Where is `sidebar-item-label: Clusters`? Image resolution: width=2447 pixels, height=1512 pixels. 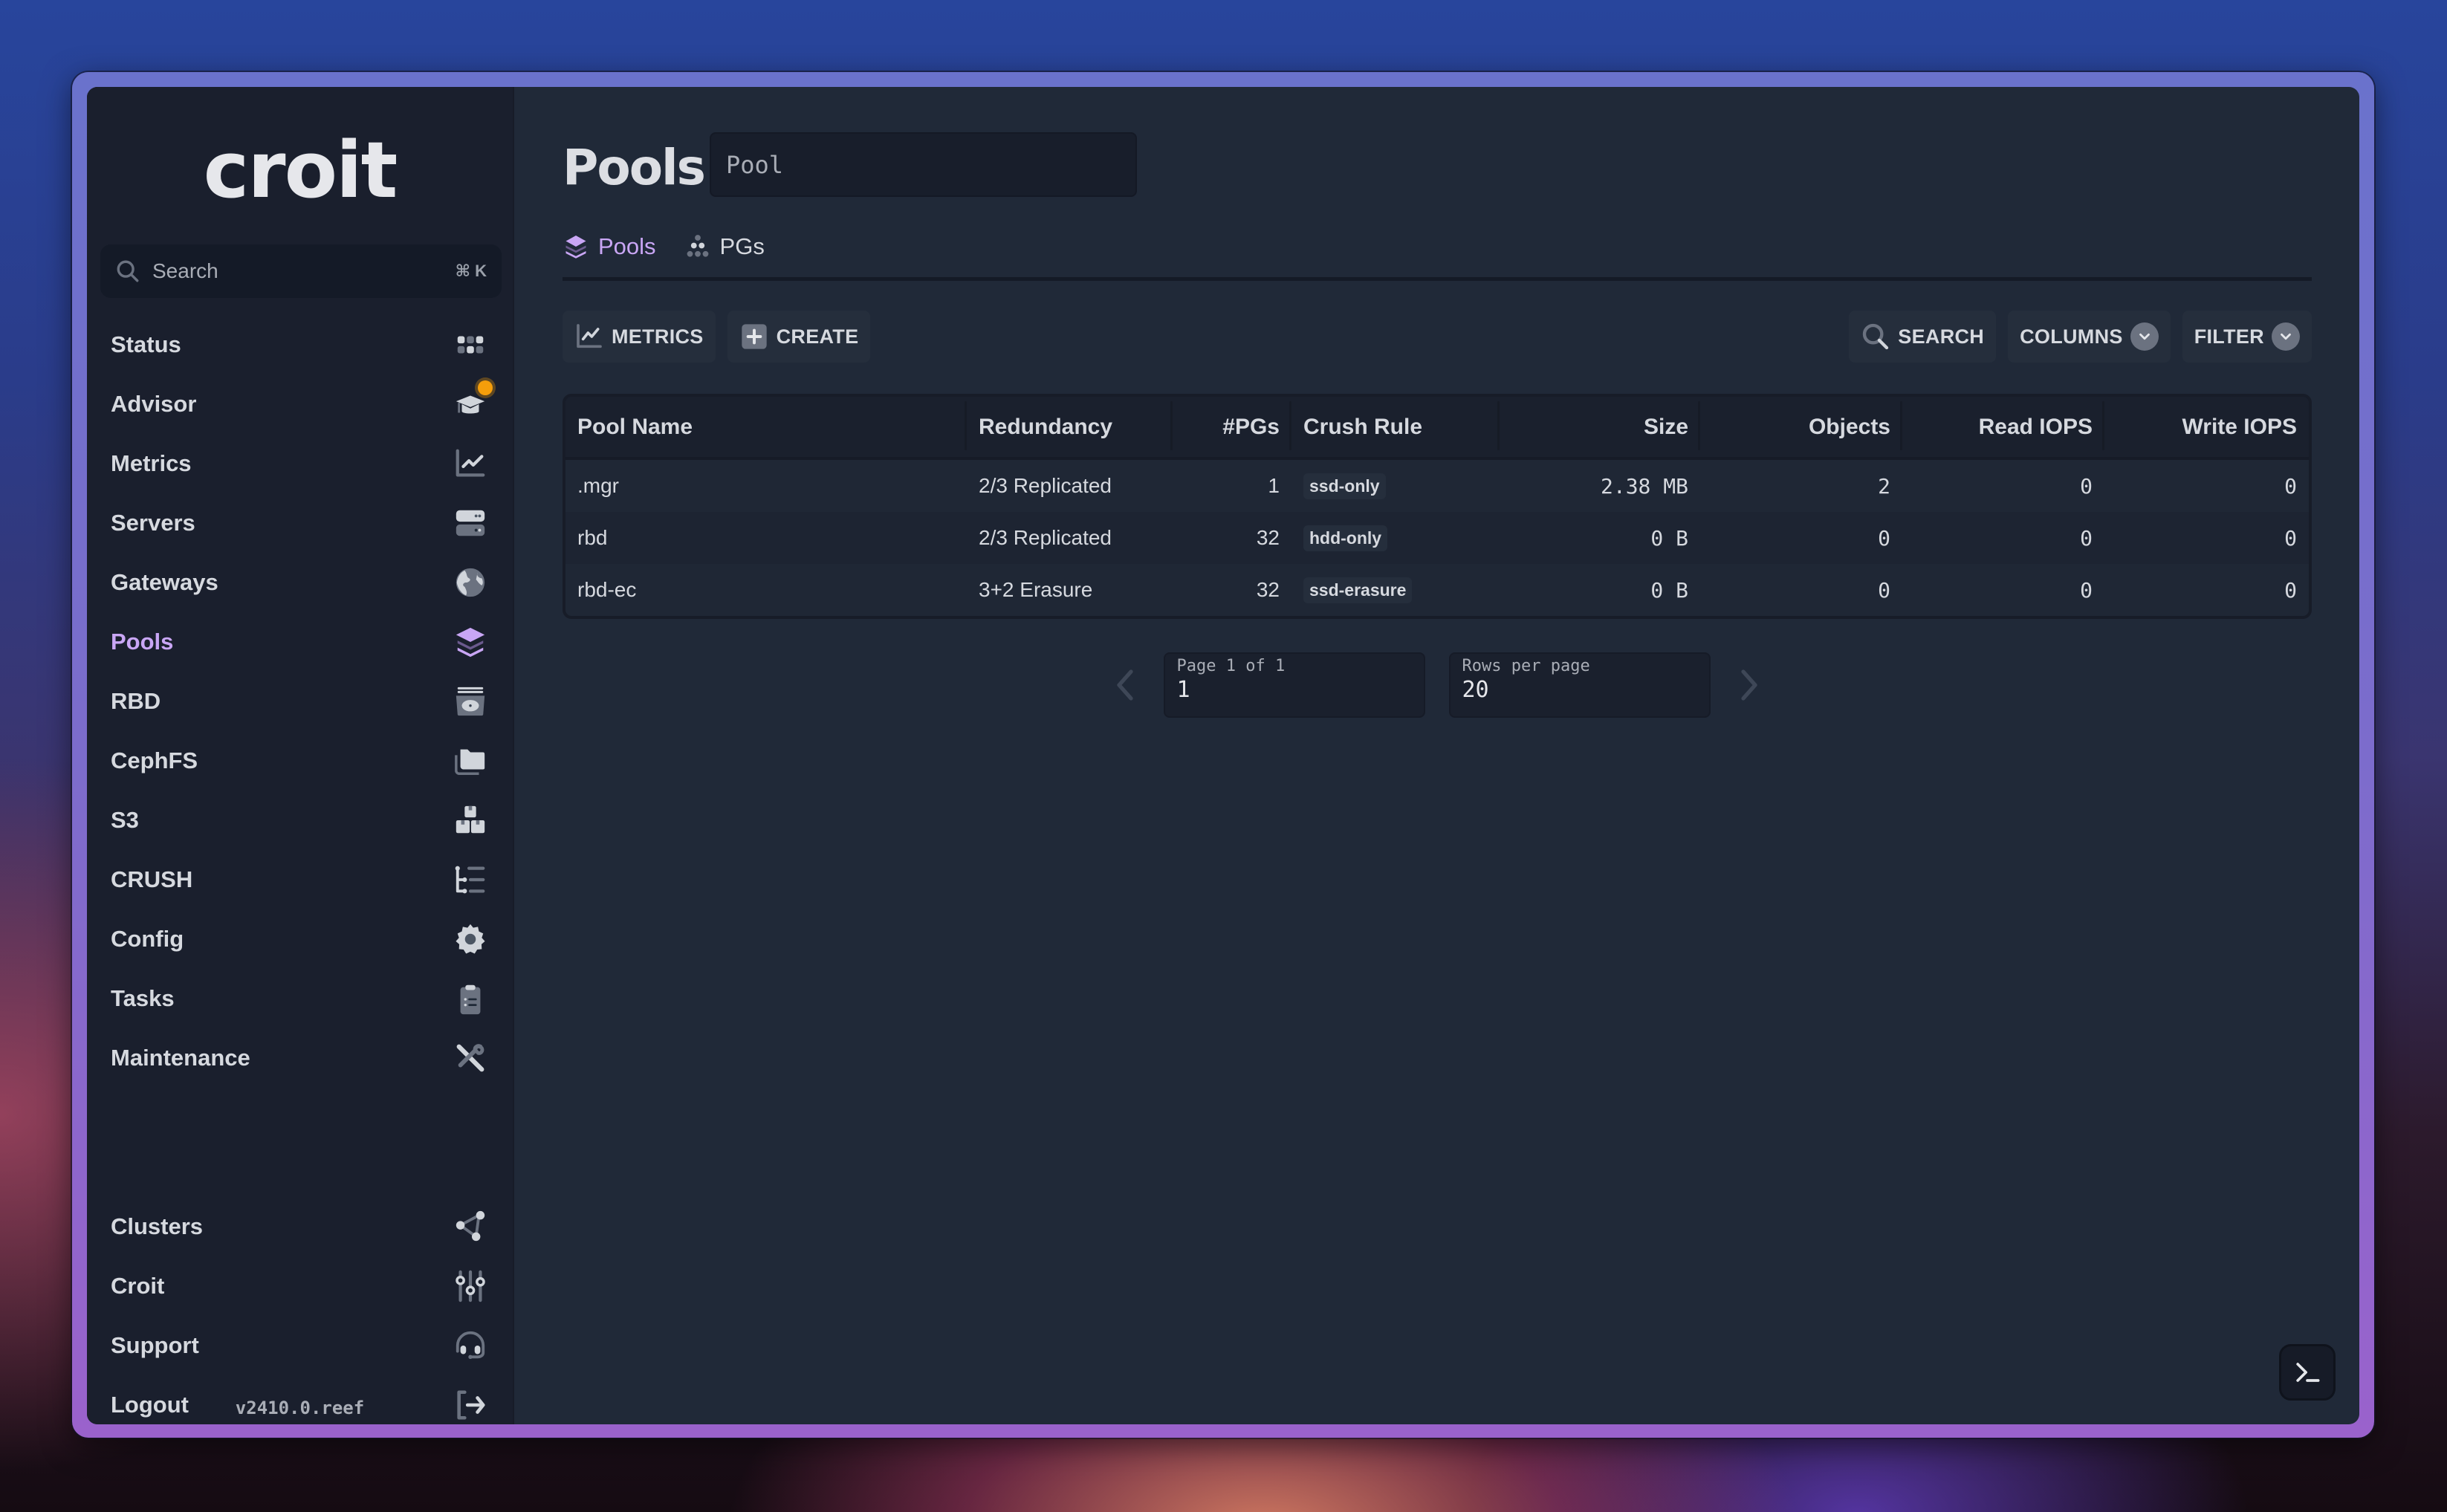 sidebar-item-label: Clusters is located at coordinates (158, 1226).